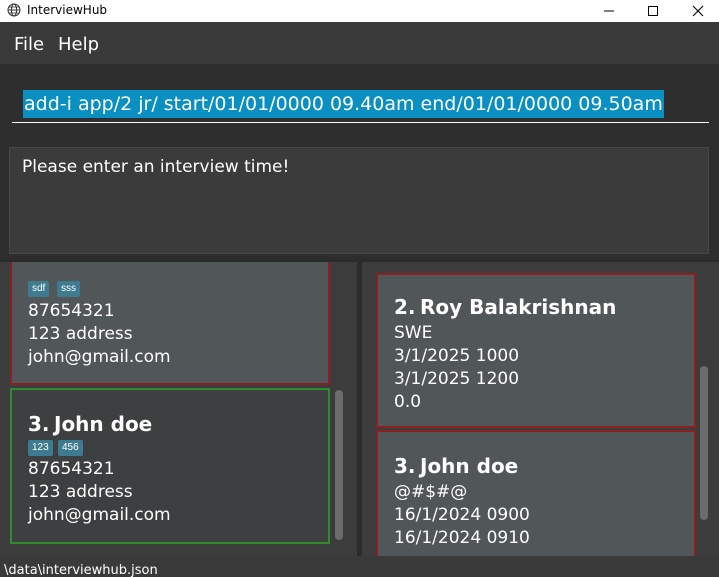  I want to click on menu-bar: File Help, so click(359, 43).